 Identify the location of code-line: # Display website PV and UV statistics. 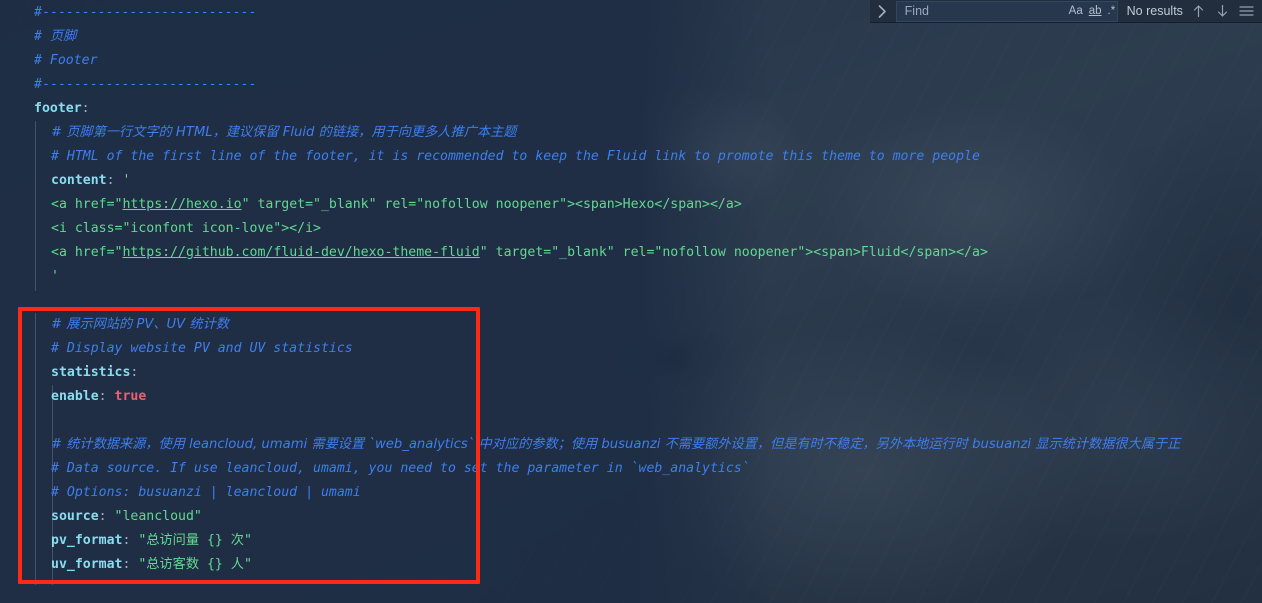
(631, 349).